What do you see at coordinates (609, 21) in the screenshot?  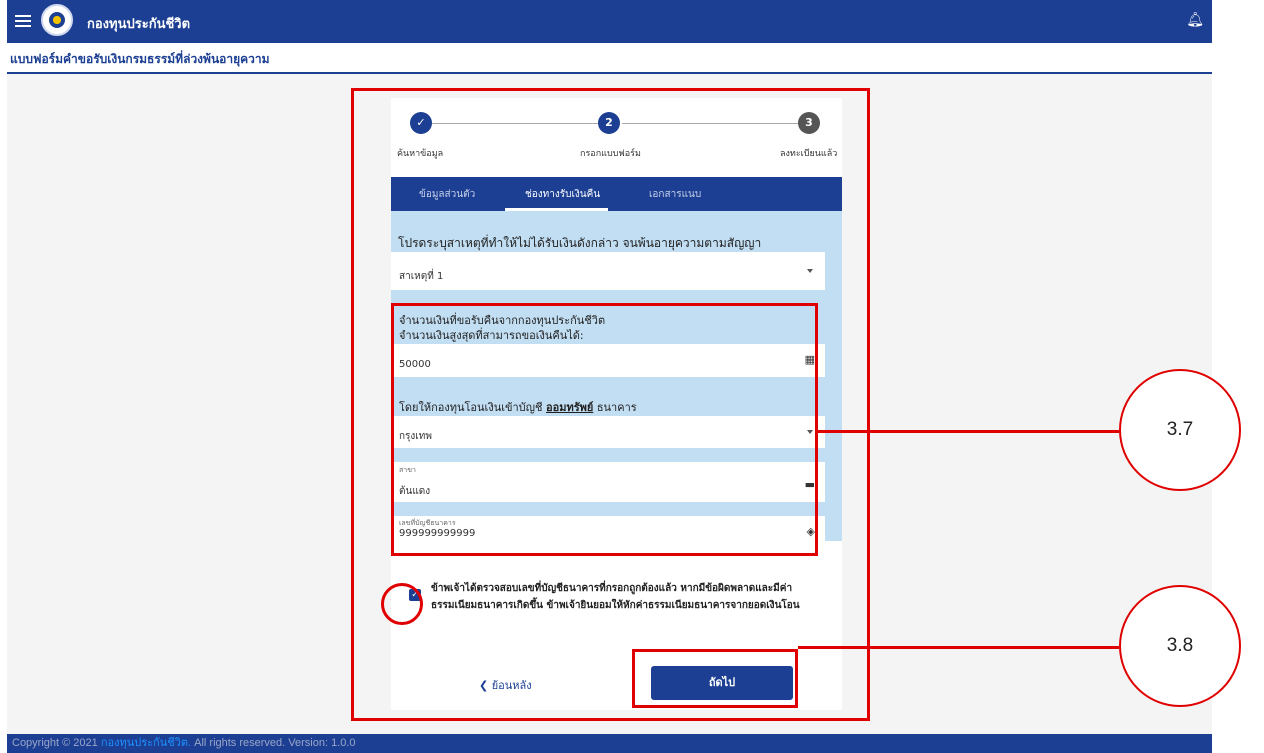 I see `top-bar: กองทุนประกันชีวิต 🔔︎` at bounding box center [609, 21].